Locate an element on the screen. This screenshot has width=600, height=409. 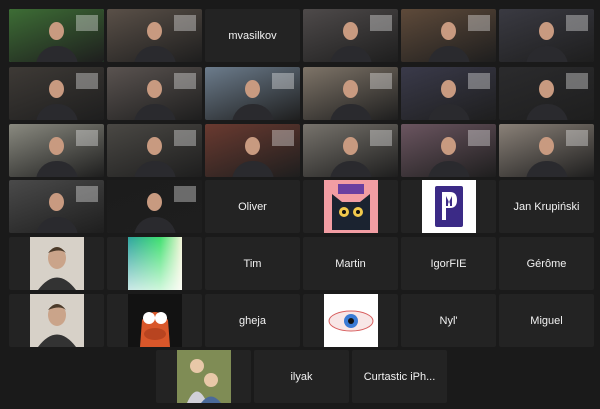
participant-name: ilyak is located at coordinates (301, 376).